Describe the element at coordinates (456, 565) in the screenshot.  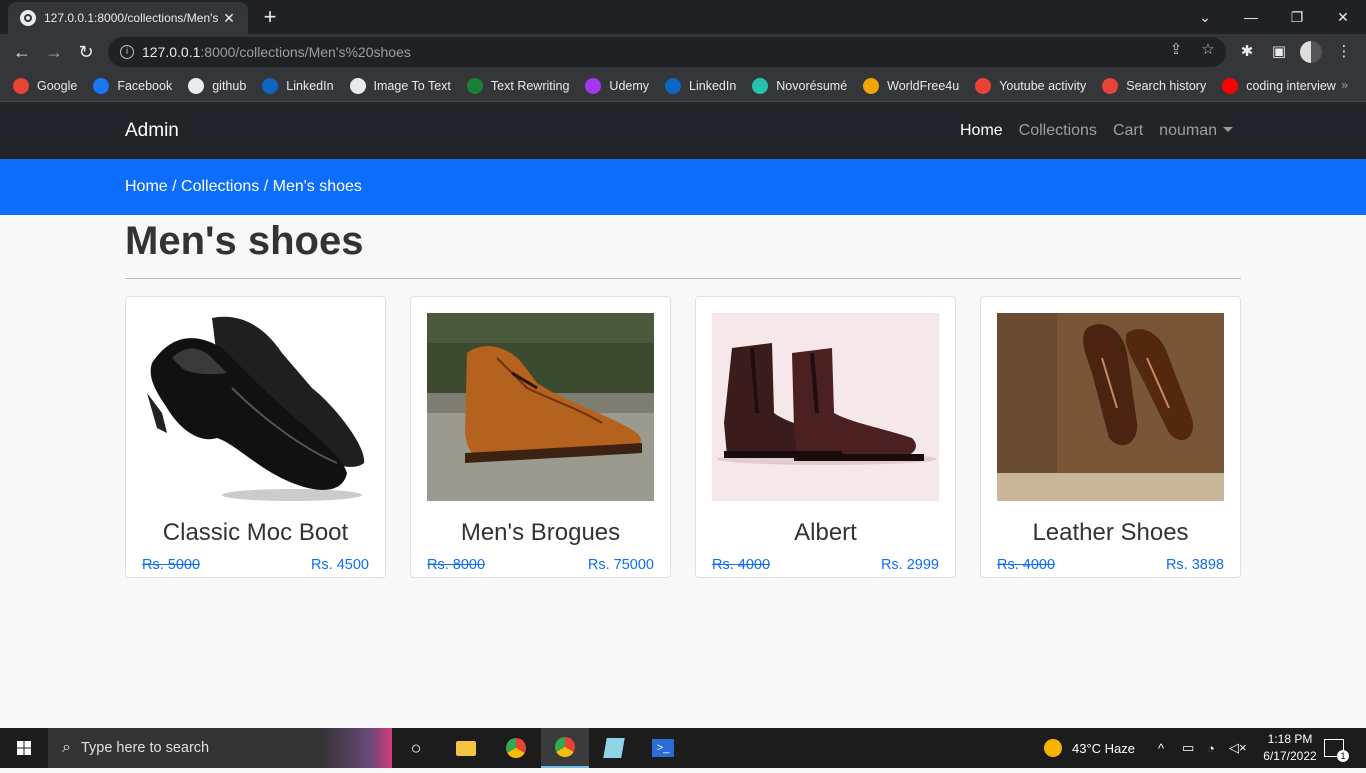
I see `original-price: Rs. 8000` at that location.